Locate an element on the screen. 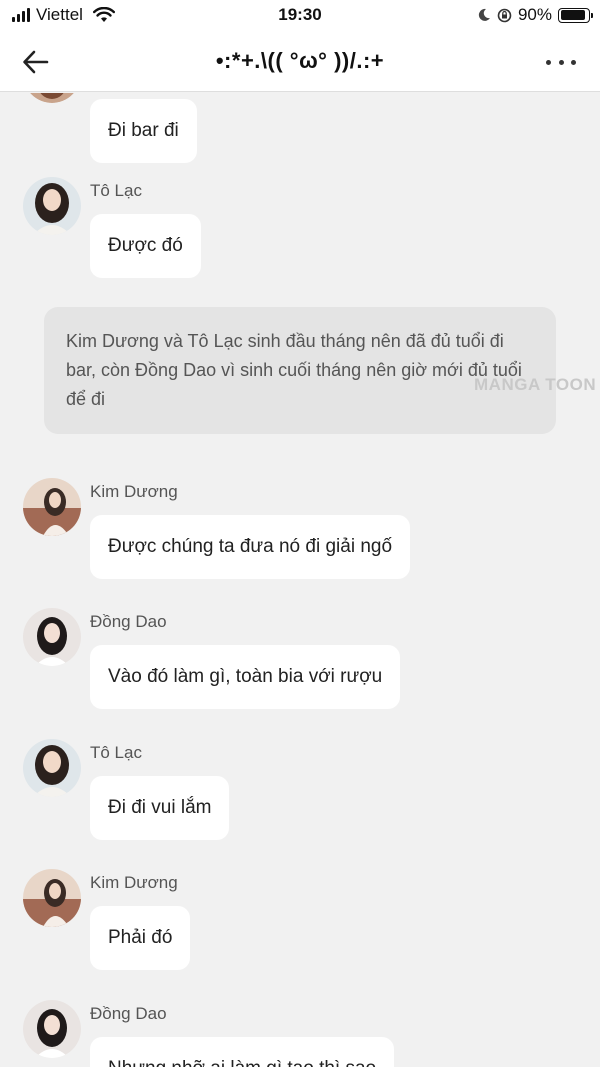 Image resolution: width=600 pixels, height=1067 pixels. more-options-button is located at coordinates (561, 62).